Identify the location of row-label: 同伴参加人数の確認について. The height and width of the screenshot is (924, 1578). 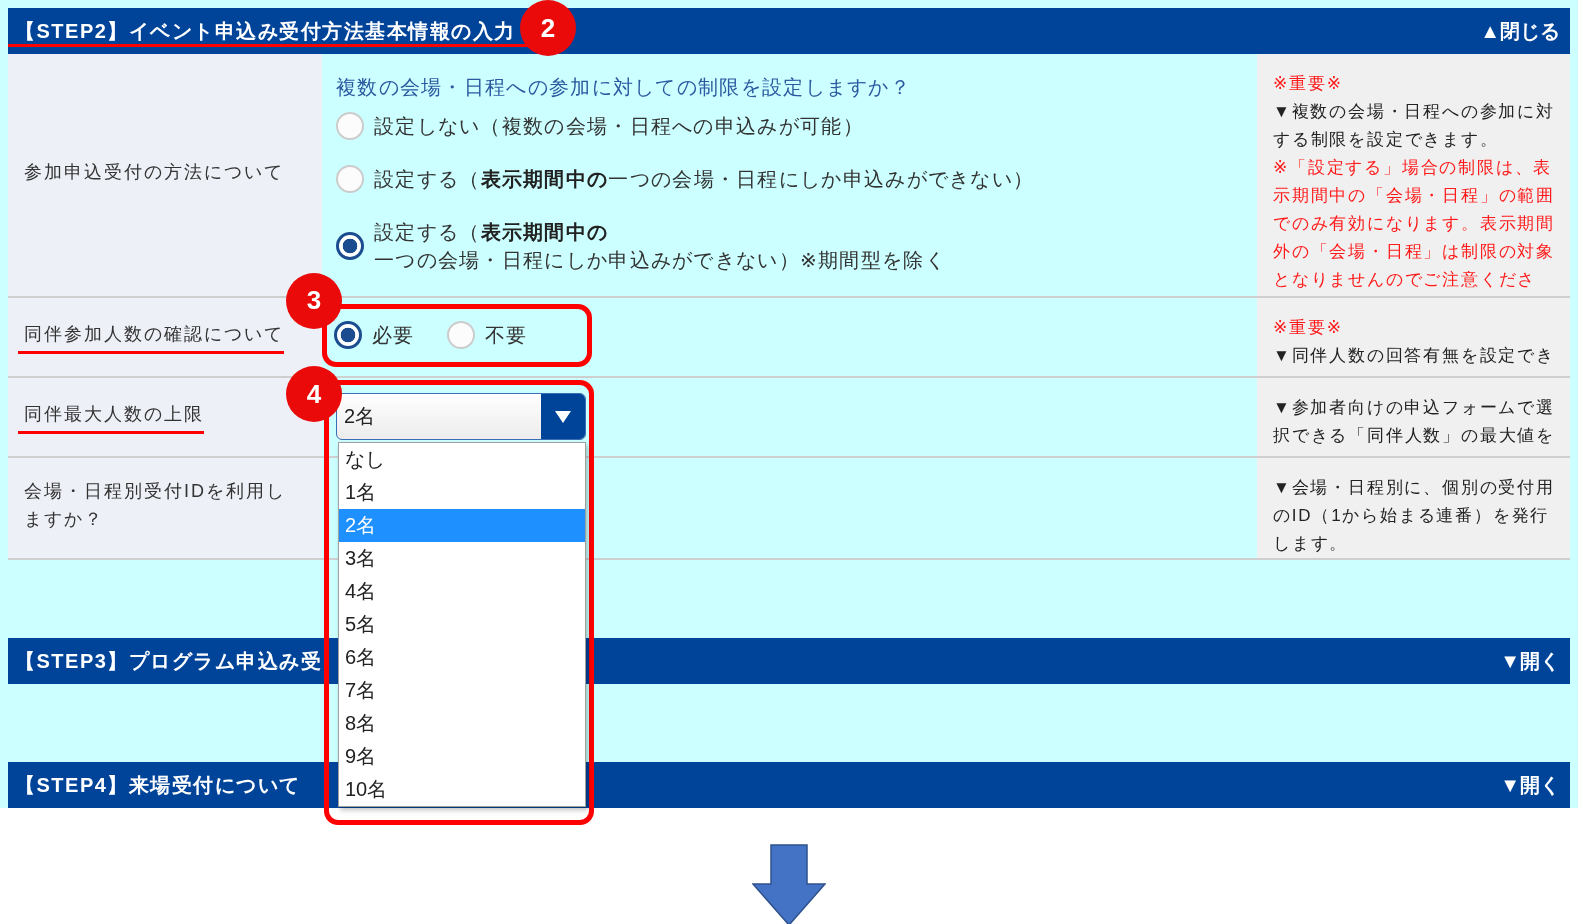
(151, 337).